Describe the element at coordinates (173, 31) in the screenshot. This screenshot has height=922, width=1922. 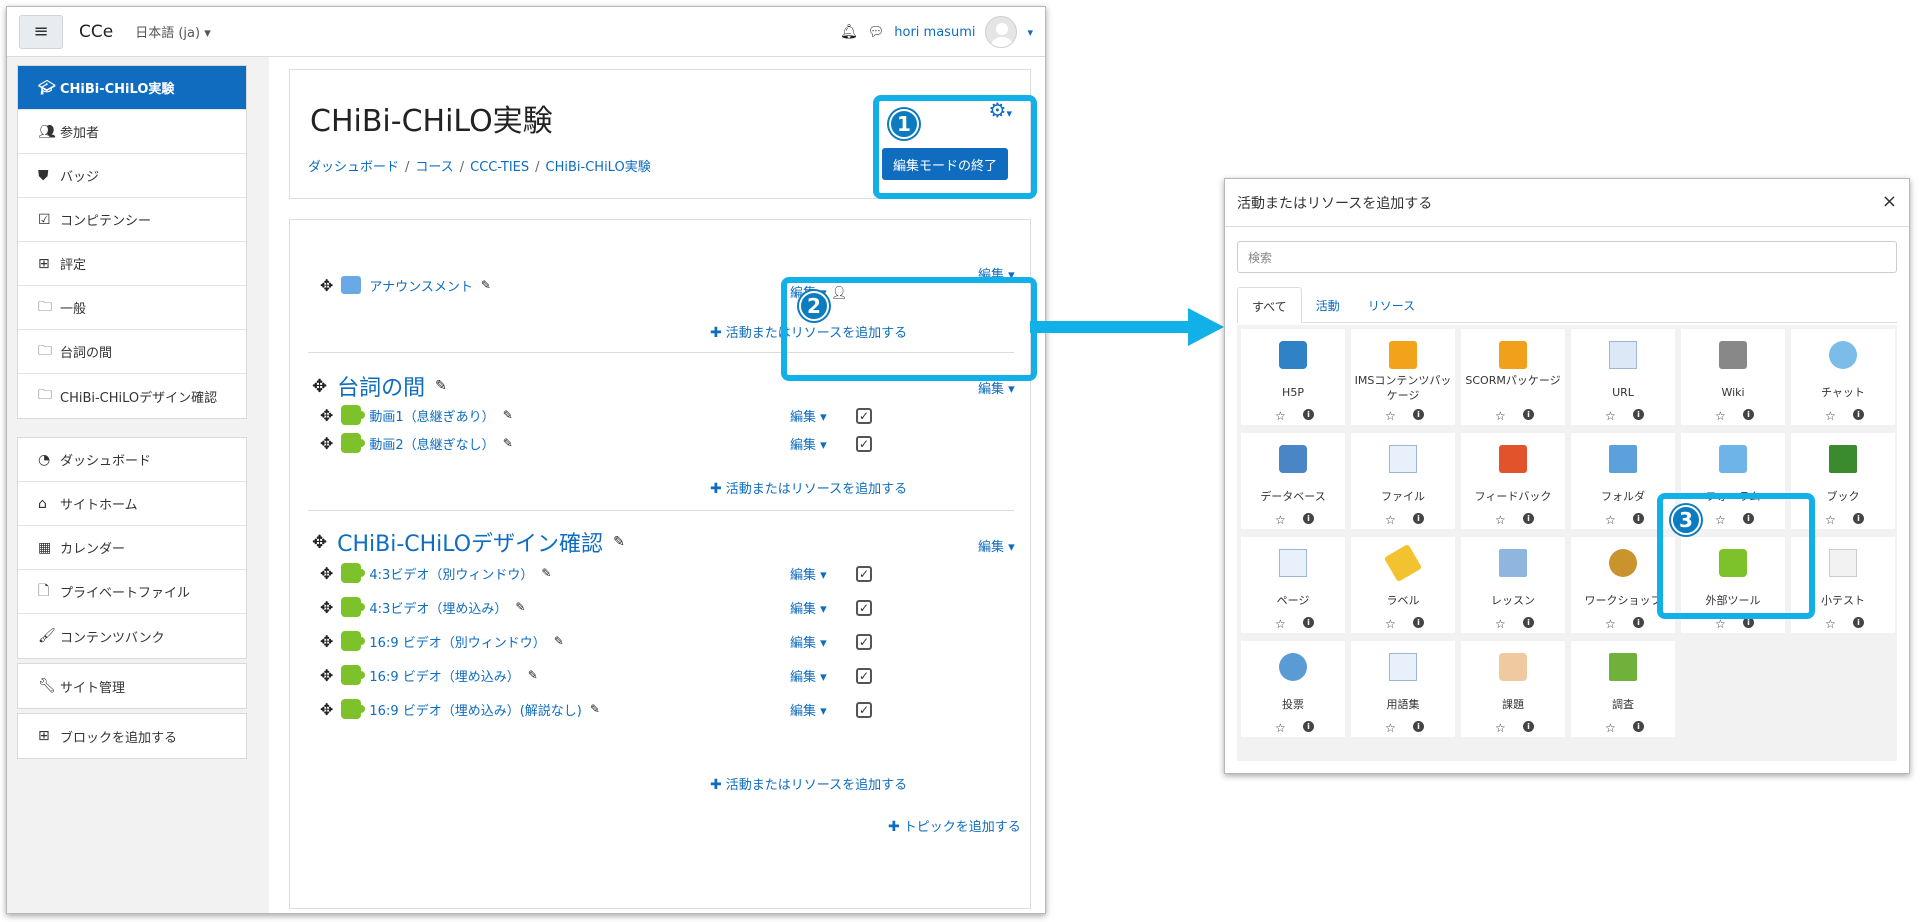
I see `language-selector: 日本語 (ja) ▾` at that location.